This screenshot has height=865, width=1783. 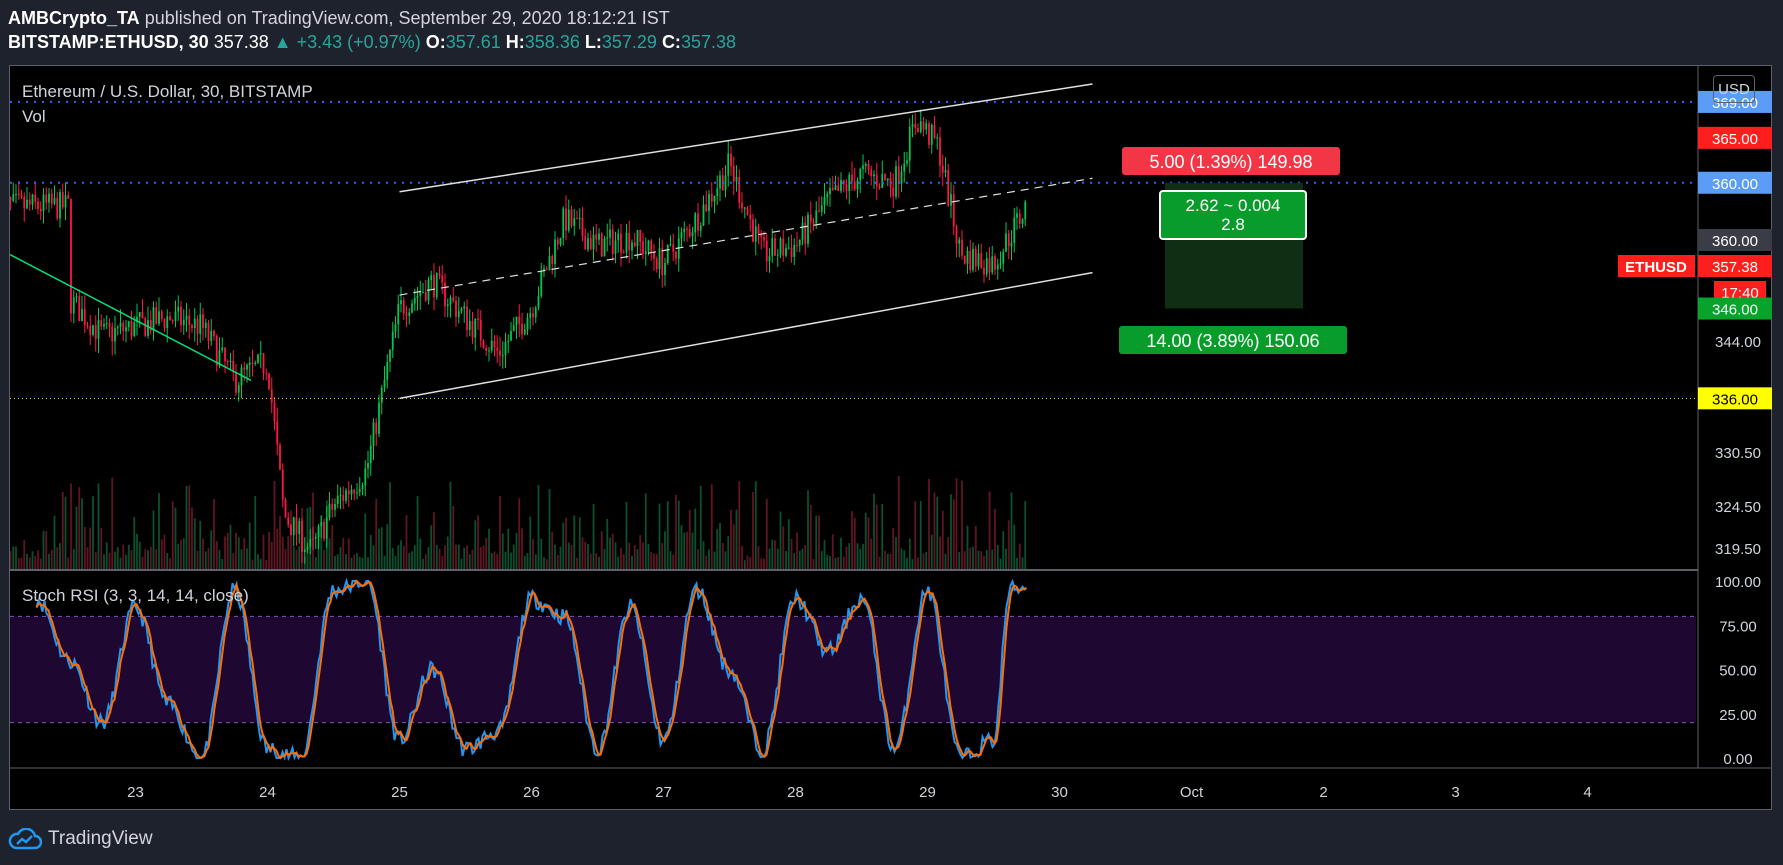 I want to click on channel-upper-line, so click(x=746, y=138).